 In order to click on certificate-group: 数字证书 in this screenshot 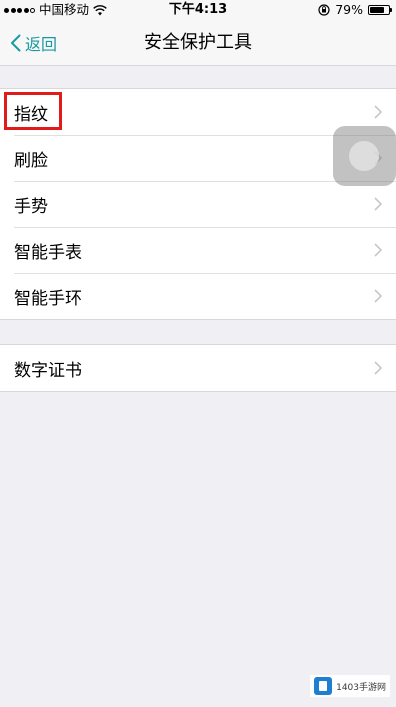, I will do `click(198, 368)`.